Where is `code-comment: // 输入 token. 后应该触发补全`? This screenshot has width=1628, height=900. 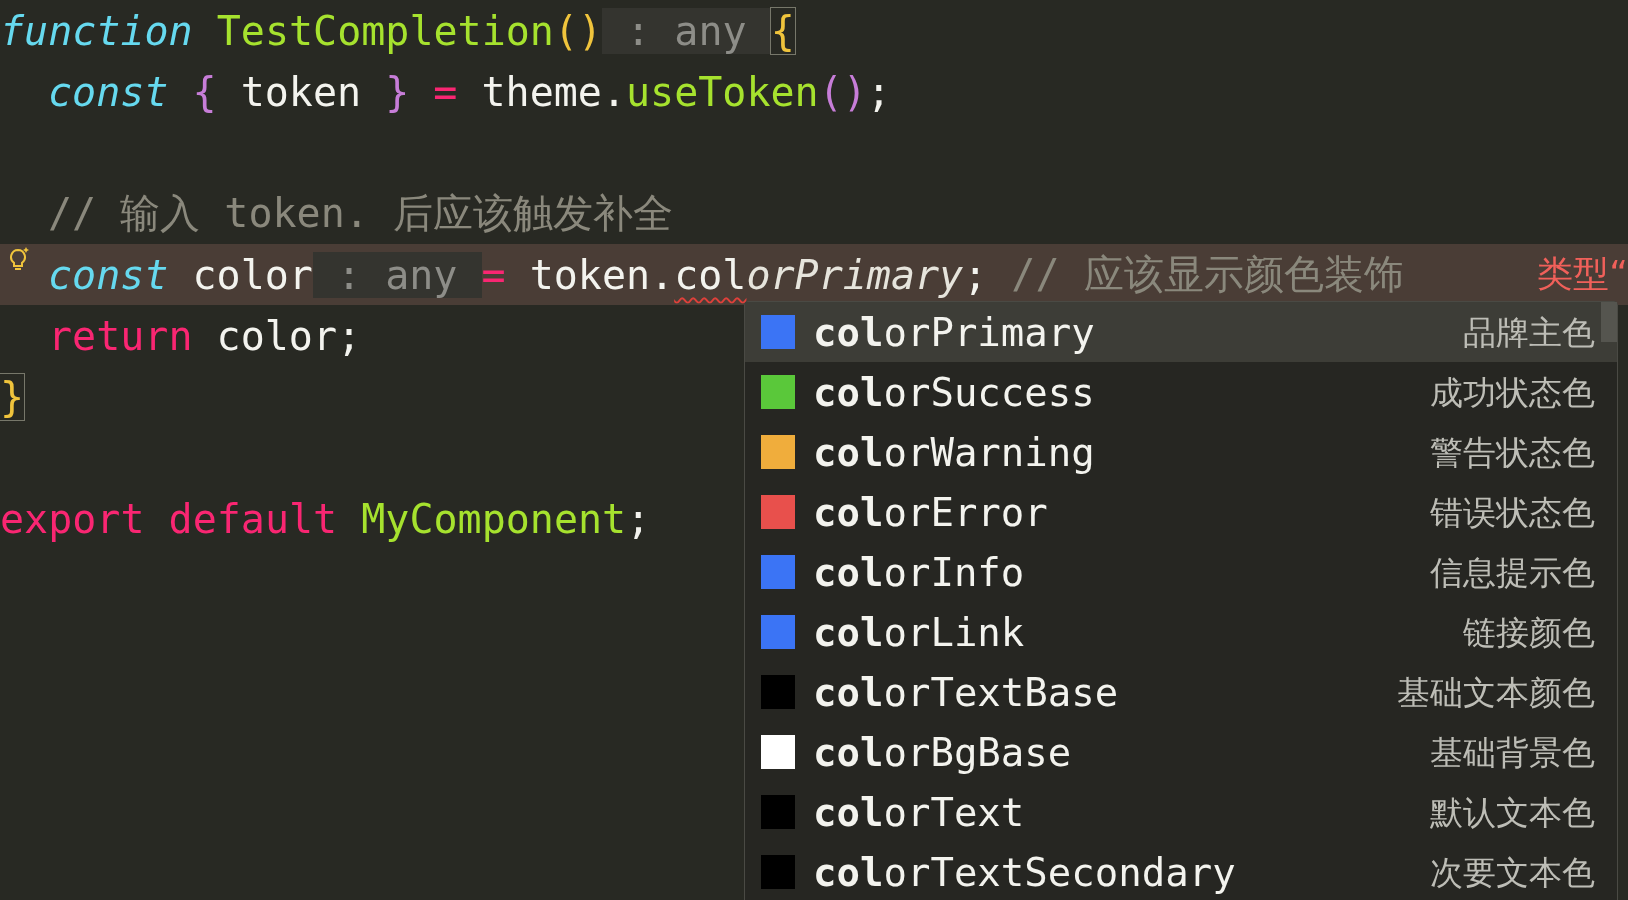
code-comment: // 输入 token. 后应该触发补全 is located at coordinates (360, 213).